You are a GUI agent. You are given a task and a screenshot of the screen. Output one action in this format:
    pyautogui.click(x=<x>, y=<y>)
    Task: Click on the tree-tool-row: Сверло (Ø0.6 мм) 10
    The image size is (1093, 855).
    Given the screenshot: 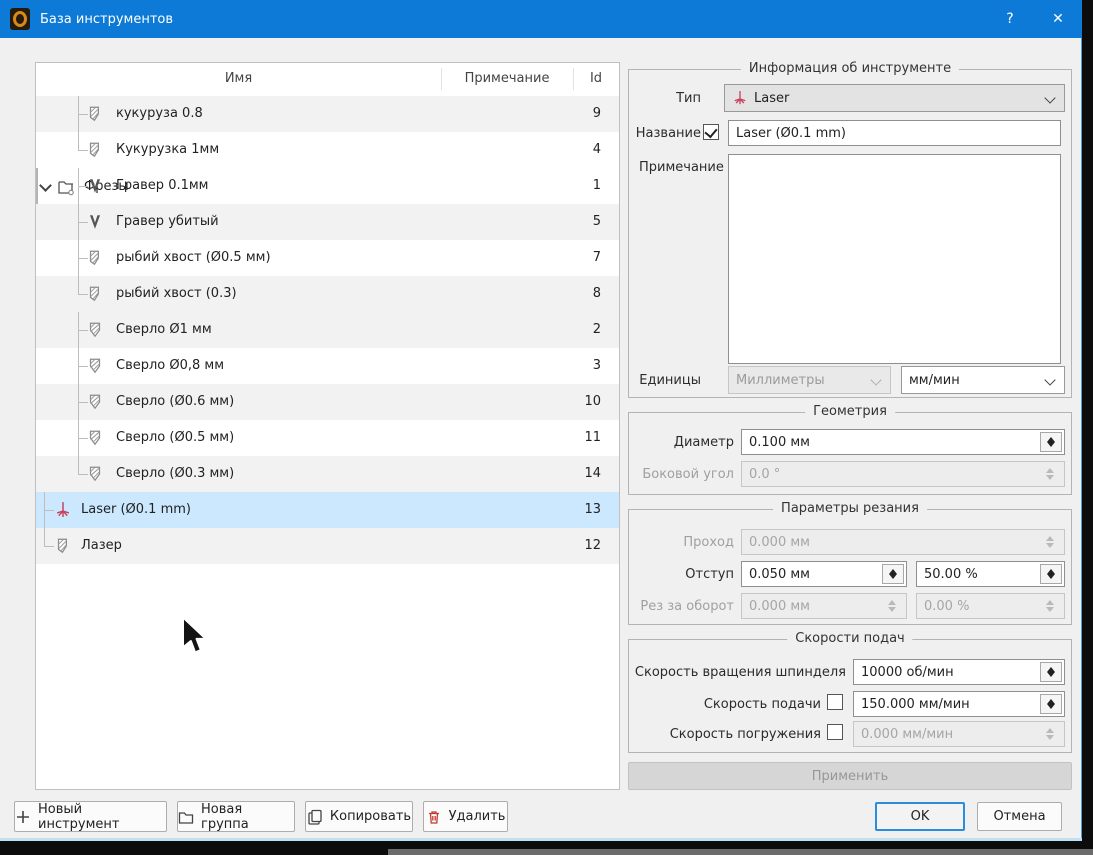 What is the action you would take?
    pyautogui.click(x=327, y=402)
    